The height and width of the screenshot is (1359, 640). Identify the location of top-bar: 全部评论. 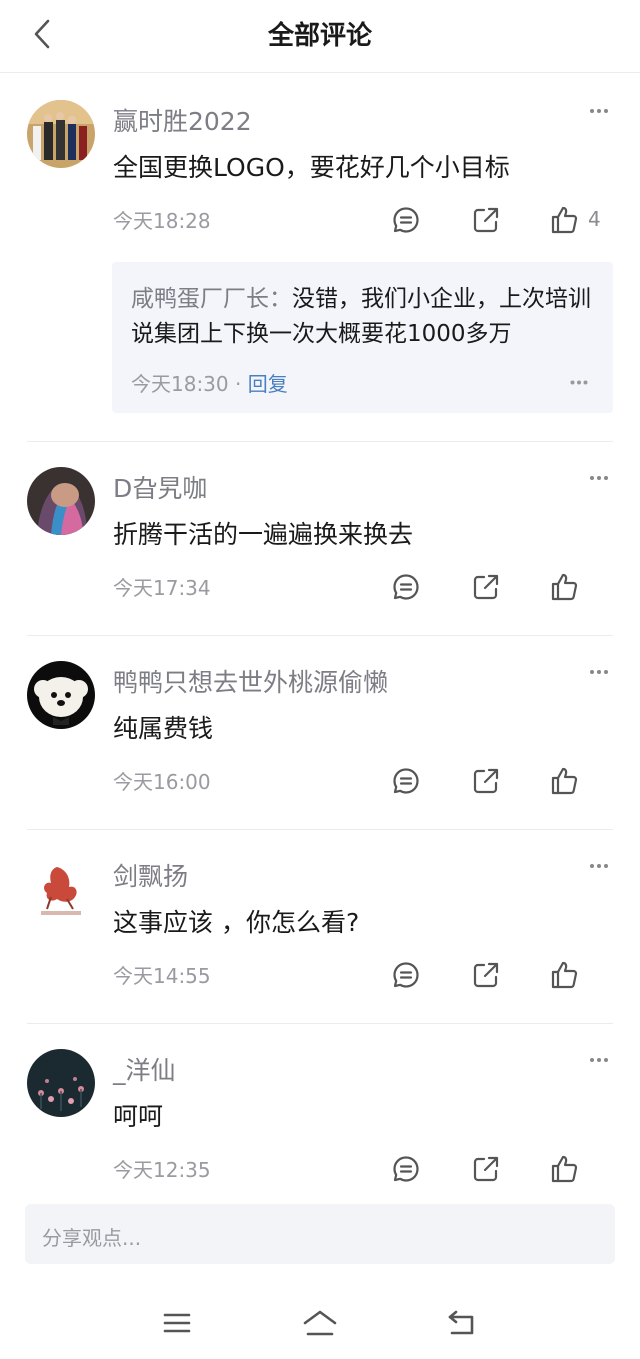
(320, 36).